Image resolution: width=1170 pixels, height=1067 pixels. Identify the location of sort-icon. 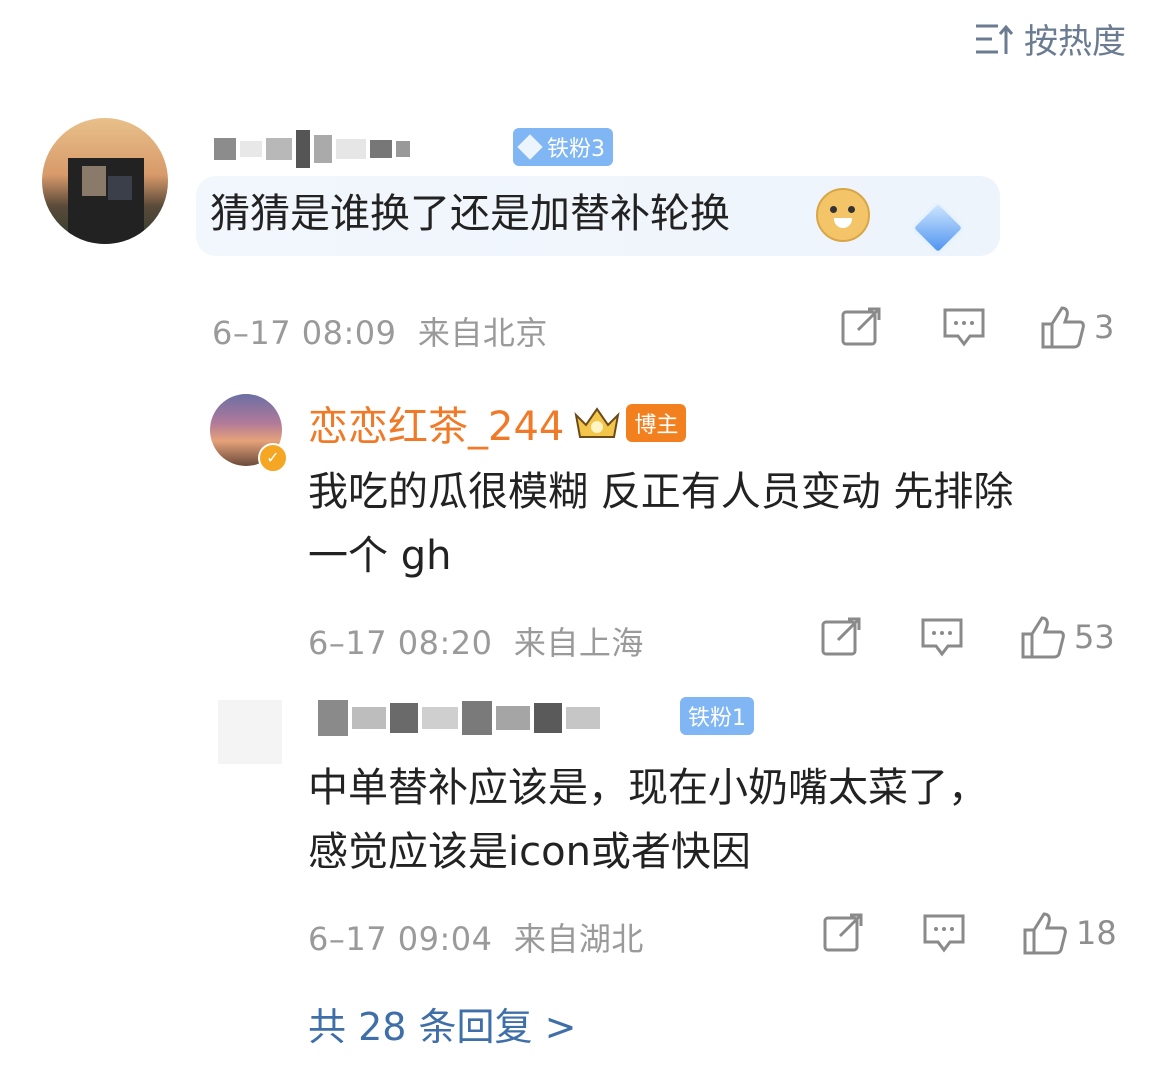
(995, 39).